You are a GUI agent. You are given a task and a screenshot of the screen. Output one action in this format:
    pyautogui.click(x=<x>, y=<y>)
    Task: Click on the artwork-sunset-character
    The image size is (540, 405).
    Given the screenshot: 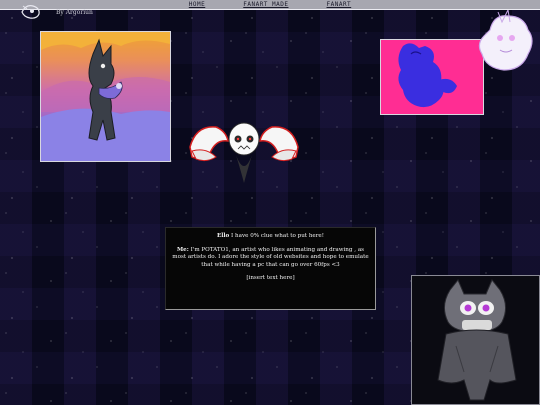 What is the action you would take?
    pyautogui.click(x=105, y=96)
    